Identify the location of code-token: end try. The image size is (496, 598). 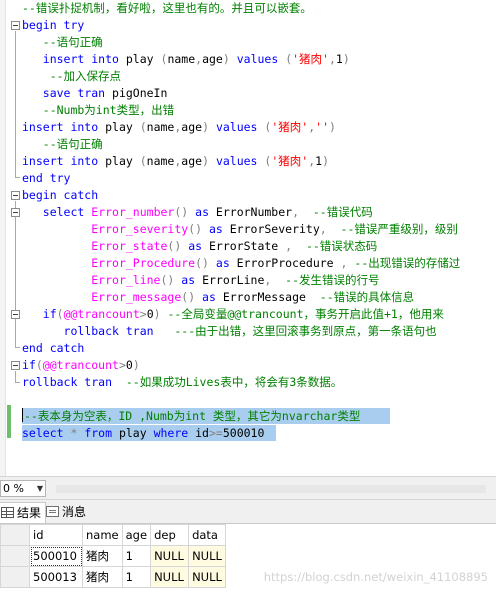
(46, 178).